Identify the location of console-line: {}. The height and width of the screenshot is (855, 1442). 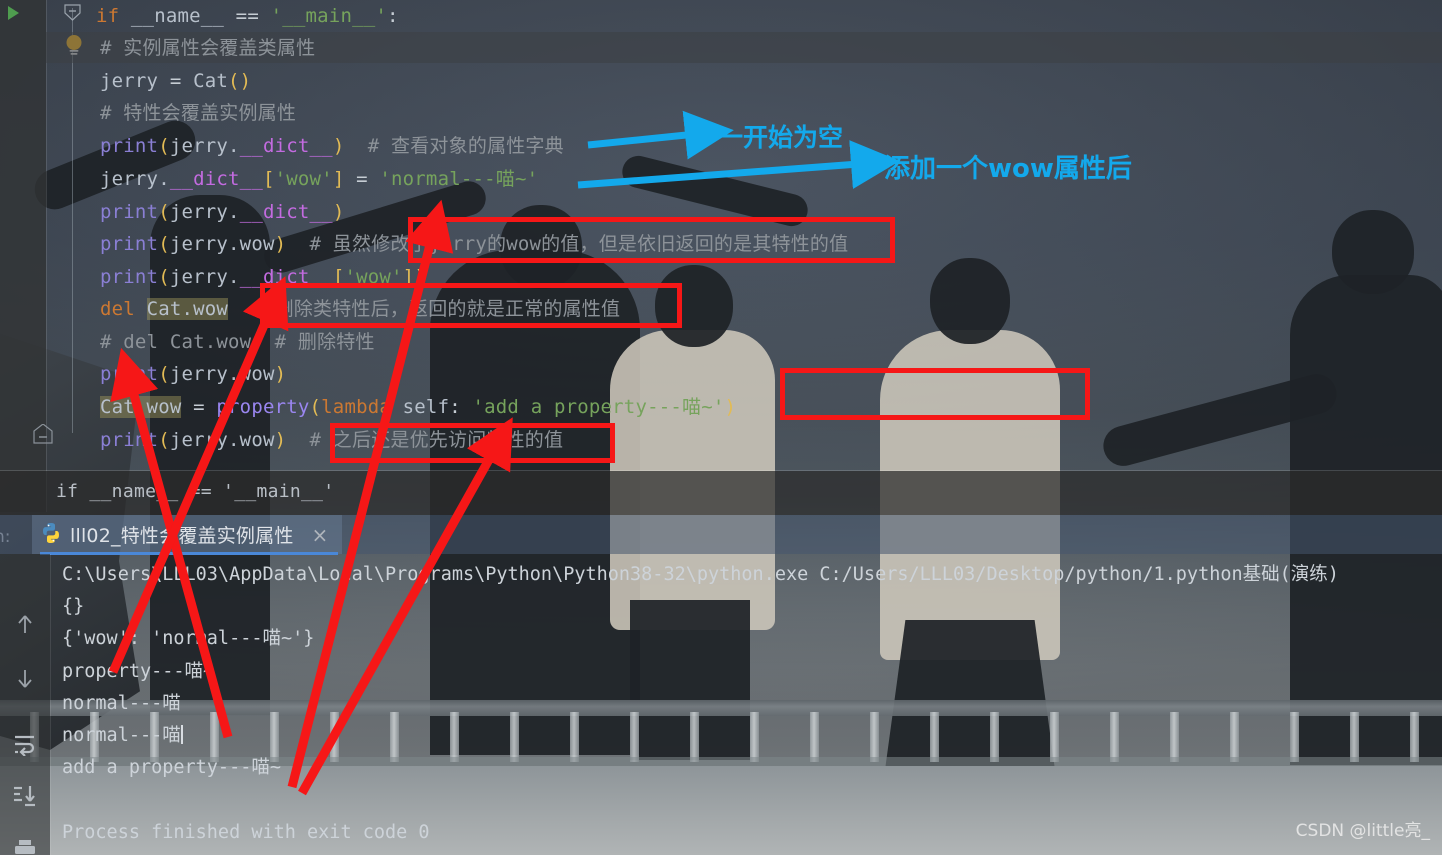
(73, 606).